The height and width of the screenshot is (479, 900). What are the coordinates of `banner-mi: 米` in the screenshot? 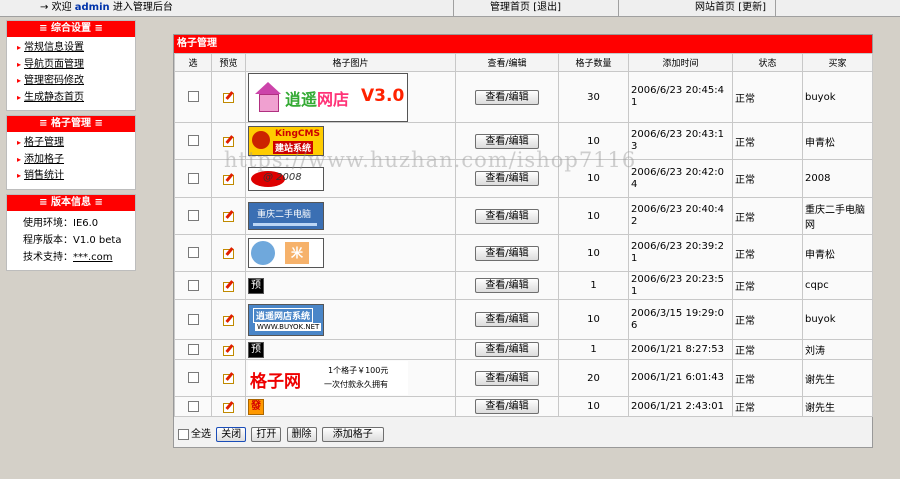 It's located at (286, 253).